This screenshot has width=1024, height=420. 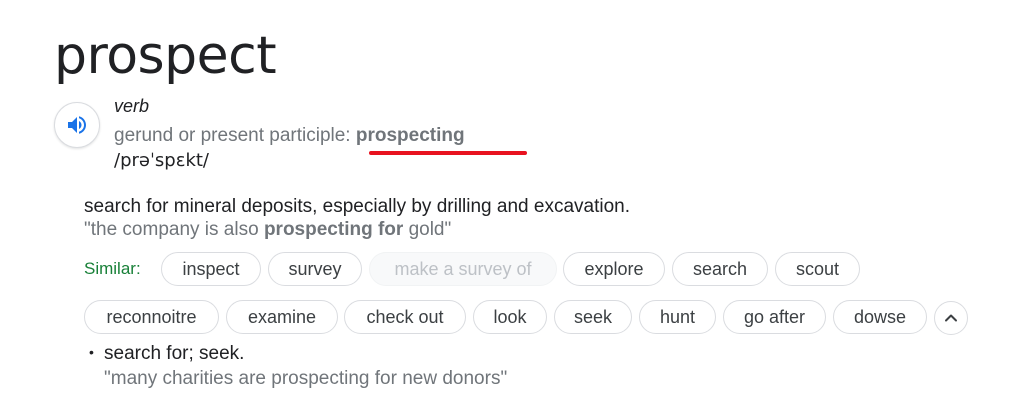 What do you see at coordinates (510, 317) in the screenshot?
I see `similar-chip-look: look` at bounding box center [510, 317].